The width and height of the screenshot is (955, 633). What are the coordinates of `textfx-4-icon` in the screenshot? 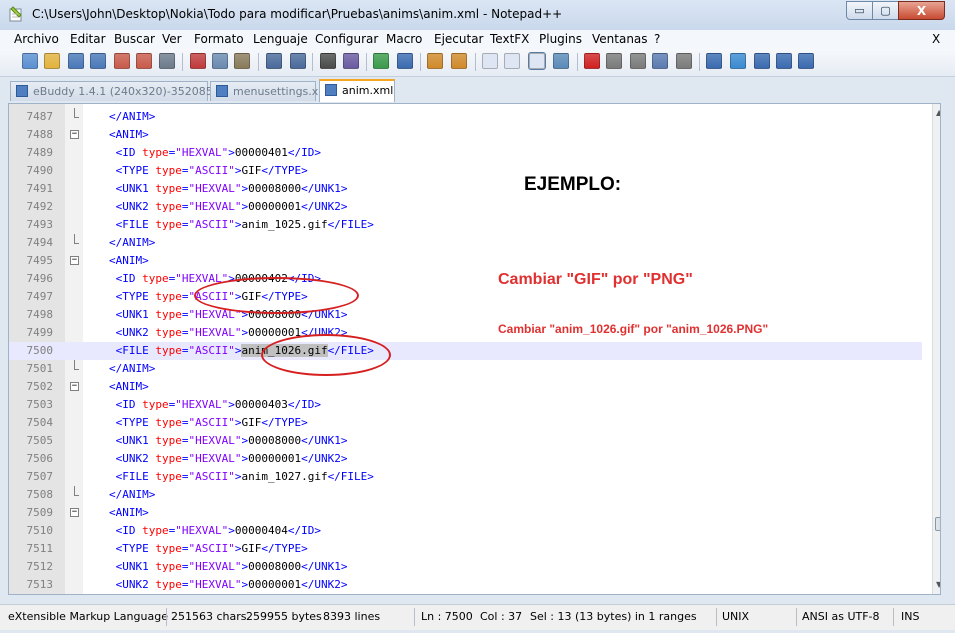 It's located at (784, 61).